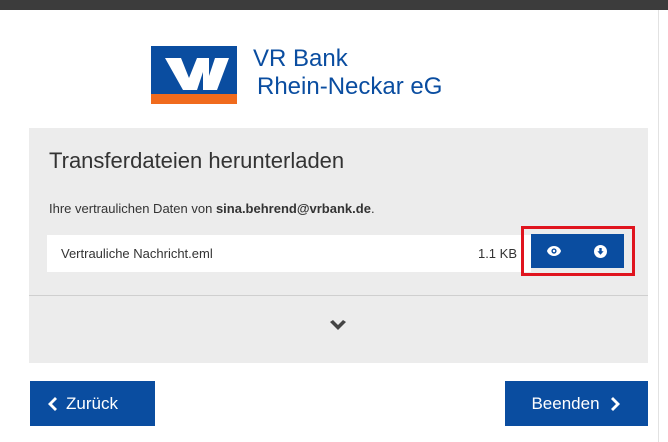 This screenshot has height=442, width=668. I want to click on sender-email: sina.behrend@vrbank.de, so click(293, 208).